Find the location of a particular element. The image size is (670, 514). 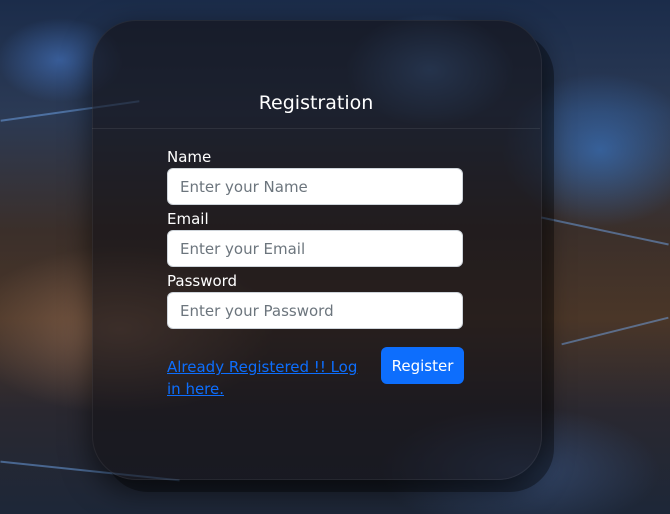

name-input is located at coordinates (315, 186).